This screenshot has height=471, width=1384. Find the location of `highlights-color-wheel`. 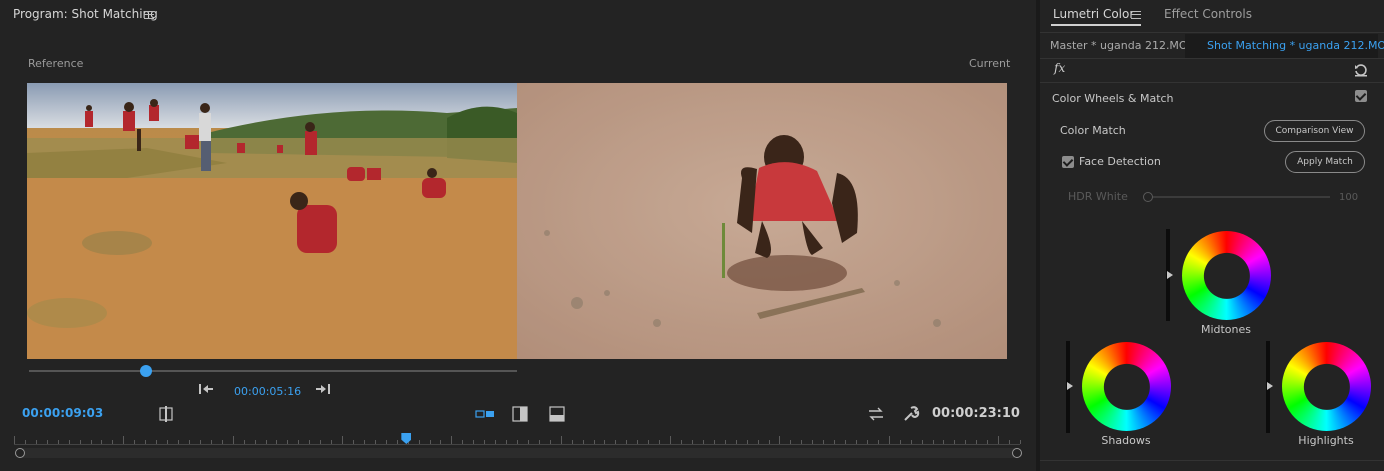

highlights-color-wheel is located at coordinates (1326, 386).